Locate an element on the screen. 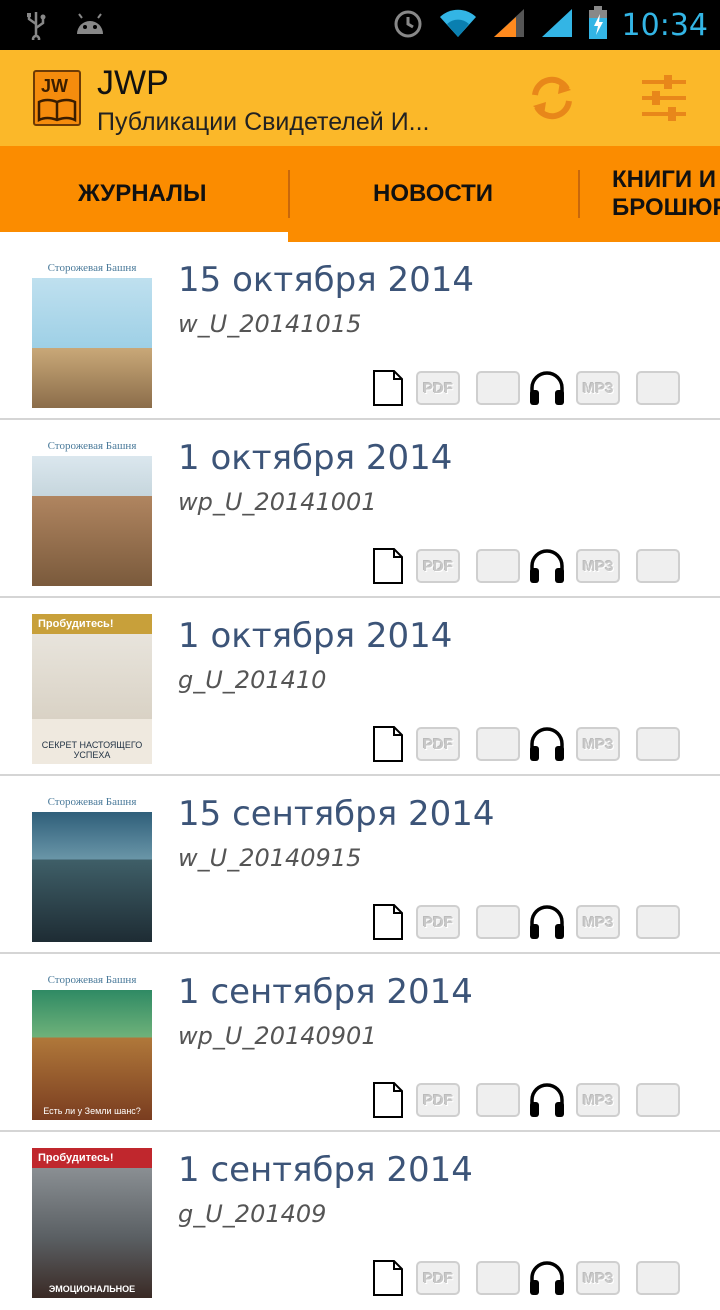  refresh-button is located at coordinates (552, 98).